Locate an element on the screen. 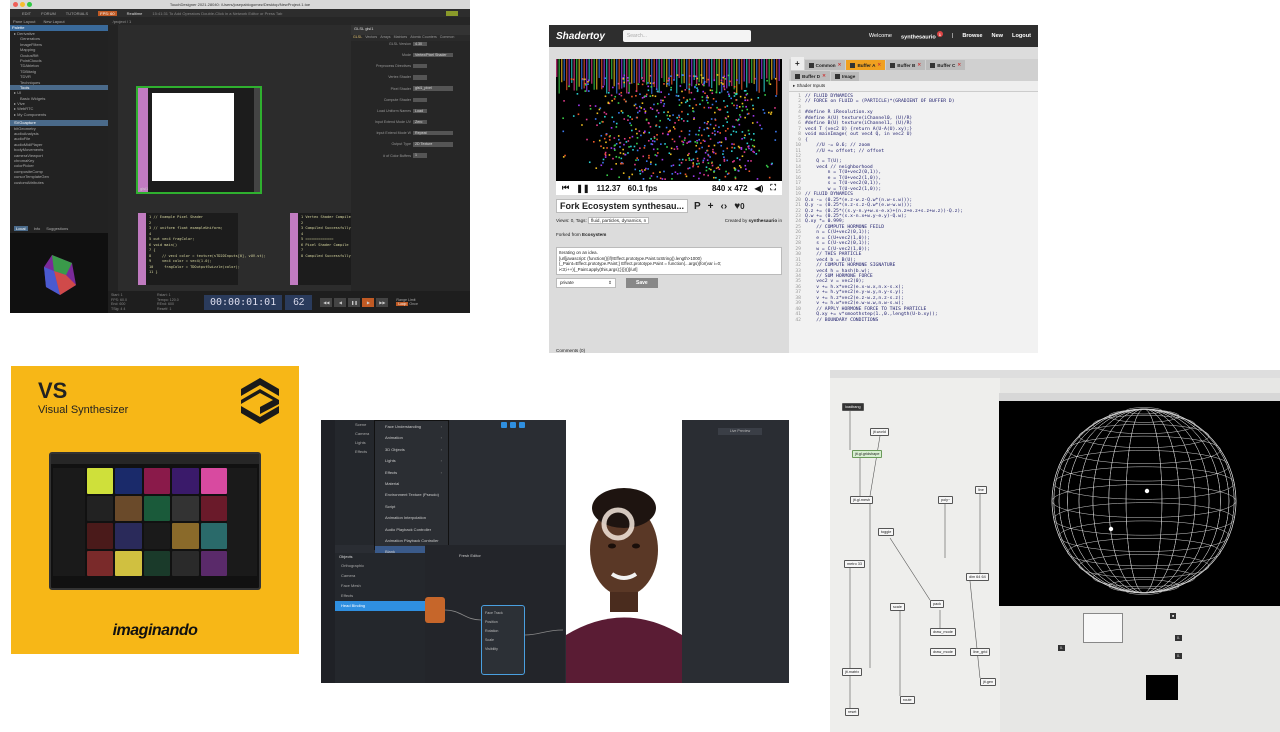  max-object: jit.gl.gridshape is located at coordinates (867, 454).